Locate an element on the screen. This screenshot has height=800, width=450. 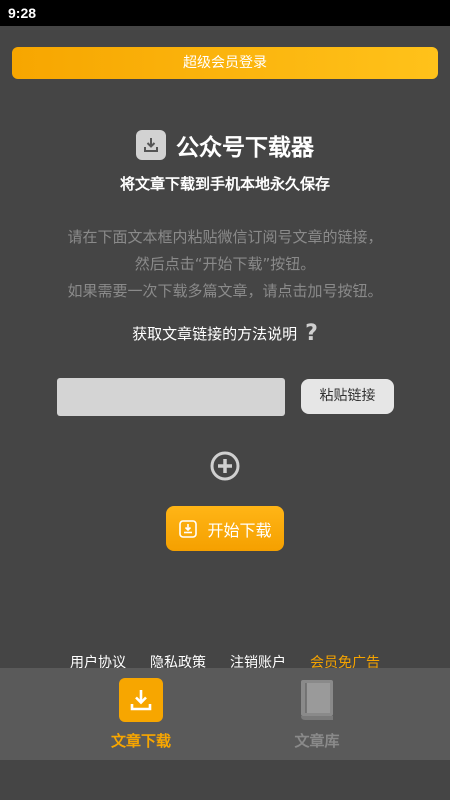
help-label: 获取文章链接的方法说明 is located at coordinates (215, 333).